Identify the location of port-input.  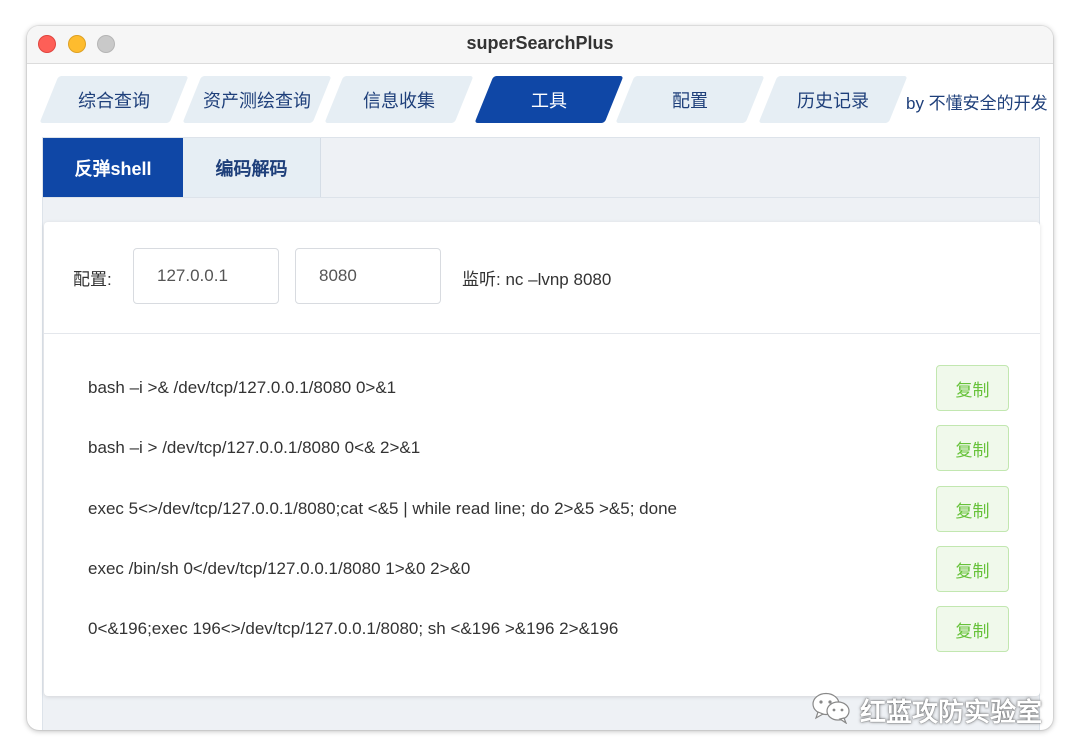
(368, 276).